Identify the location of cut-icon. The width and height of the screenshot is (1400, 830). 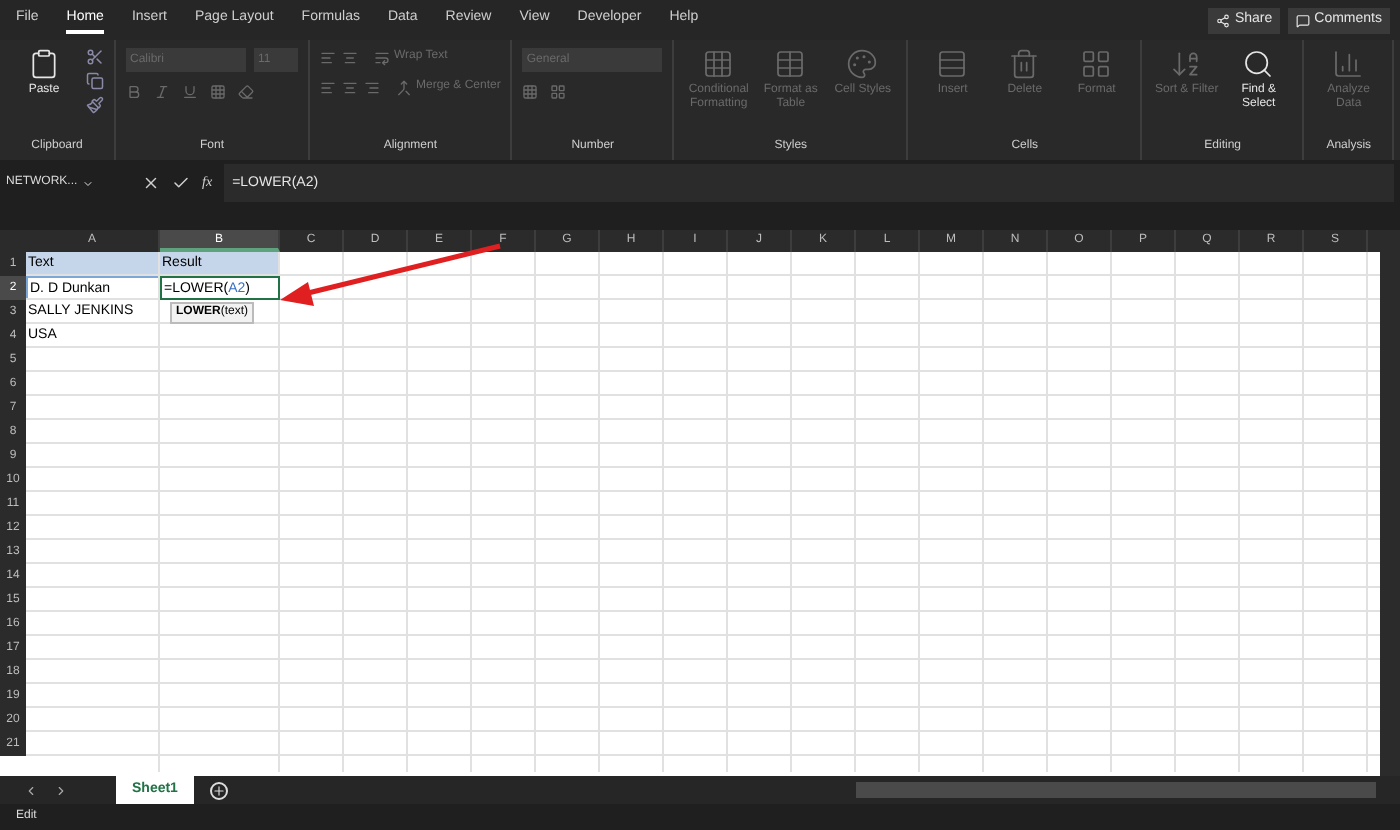
(95, 57).